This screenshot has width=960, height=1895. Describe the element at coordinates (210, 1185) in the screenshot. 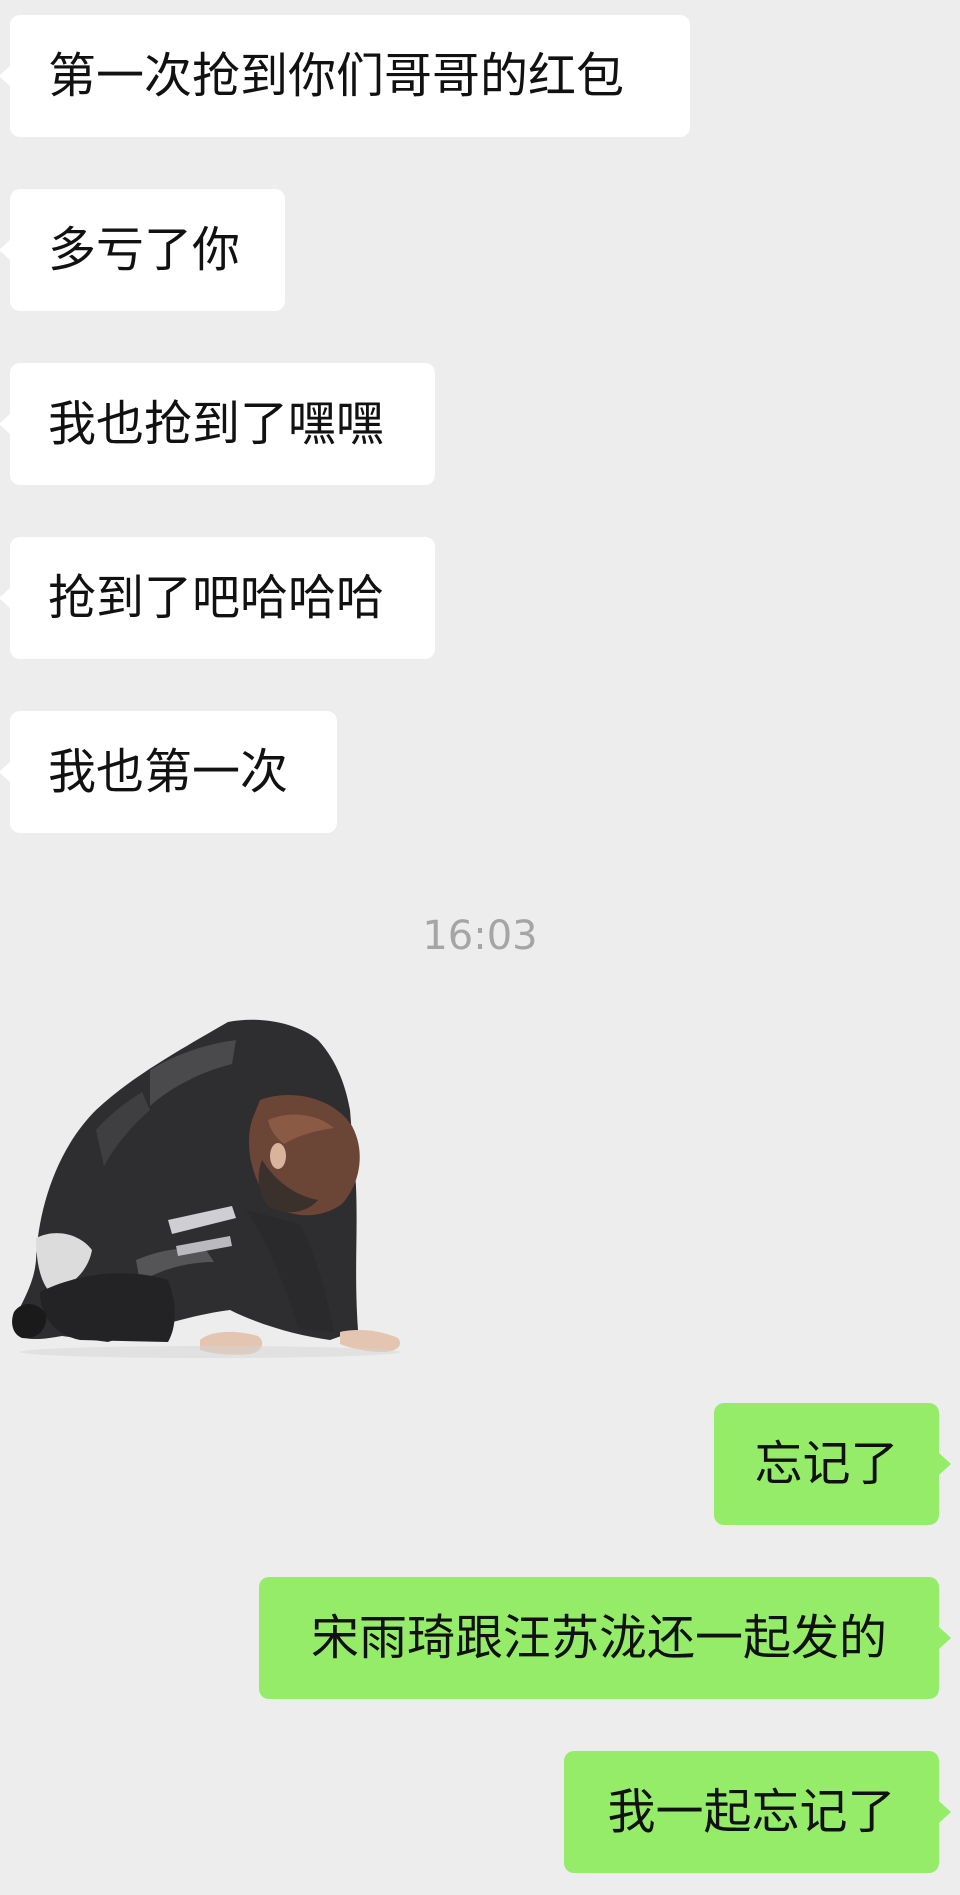

I see `kneeling-person-sticker-icon` at that location.